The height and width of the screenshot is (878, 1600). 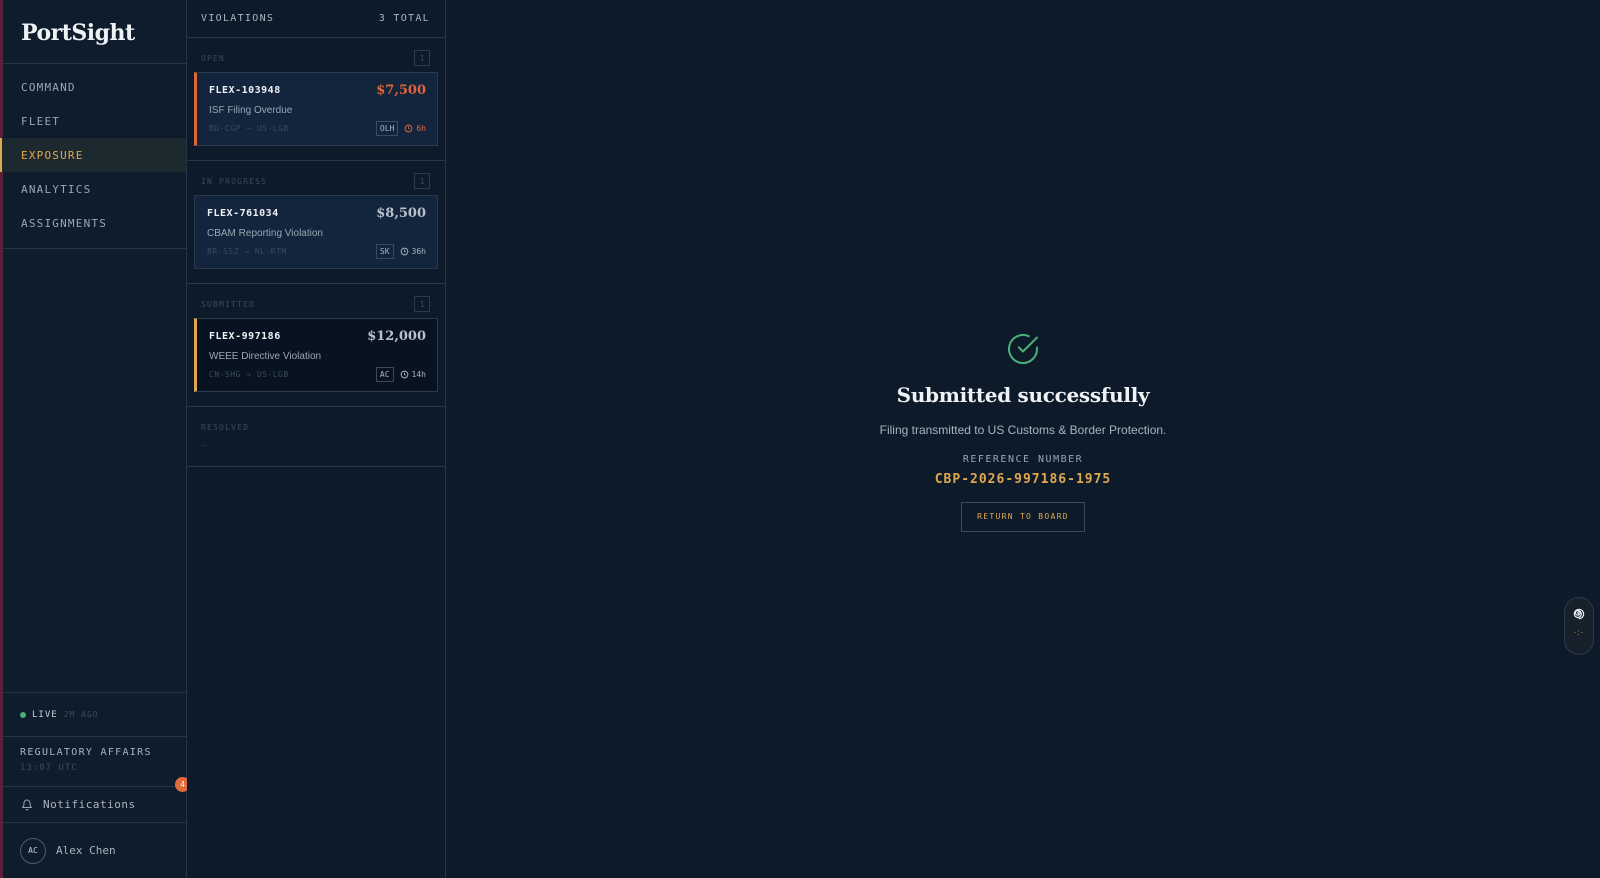 What do you see at coordinates (1023, 479) in the screenshot?
I see `reference-number: CBP-2026-997186-1975` at bounding box center [1023, 479].